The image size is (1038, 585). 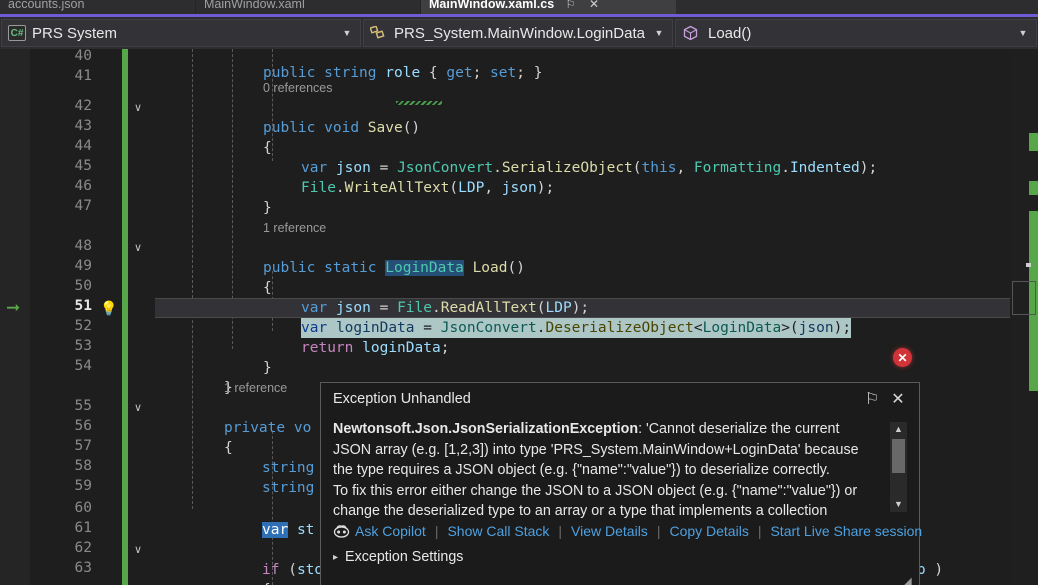 What do you see at coordinates (428, 188) in the screenshot?
I see `code-line-45: File.WriteAllText(LDP, json);` at bounding box center [428, 188].